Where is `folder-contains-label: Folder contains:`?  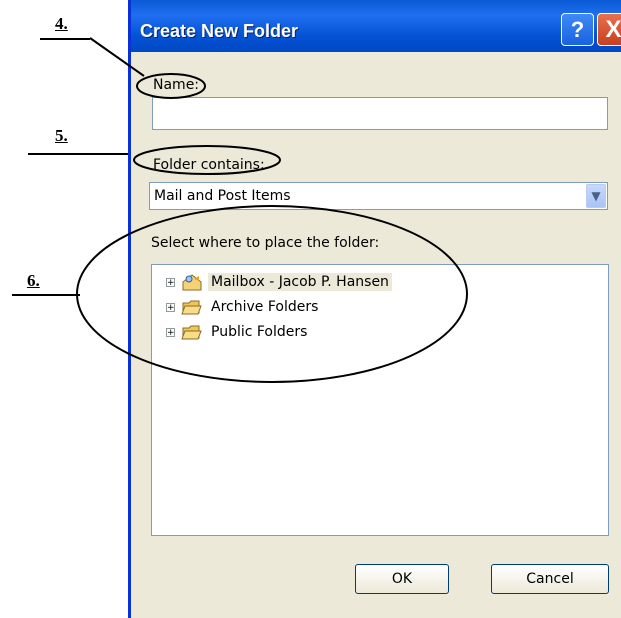 folder-contains-label: Folder contains: is located at coordinates (209, 165).